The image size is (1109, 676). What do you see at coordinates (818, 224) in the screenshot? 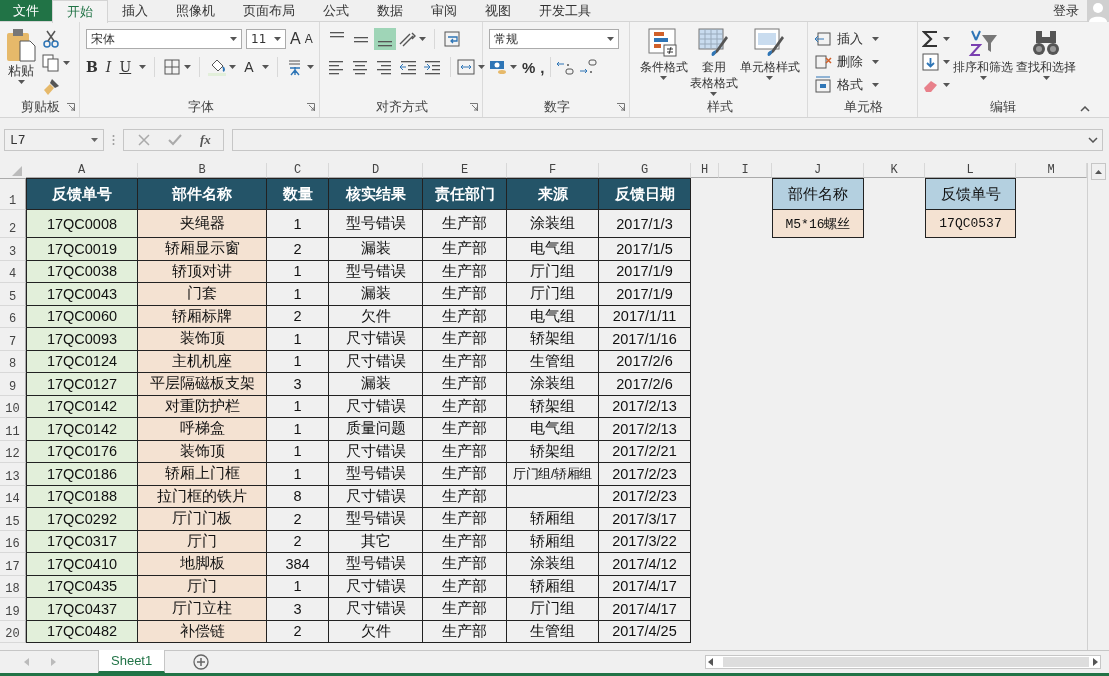
I see `lookup-value: M5*16螺丝` at bounding box center [818, 224].